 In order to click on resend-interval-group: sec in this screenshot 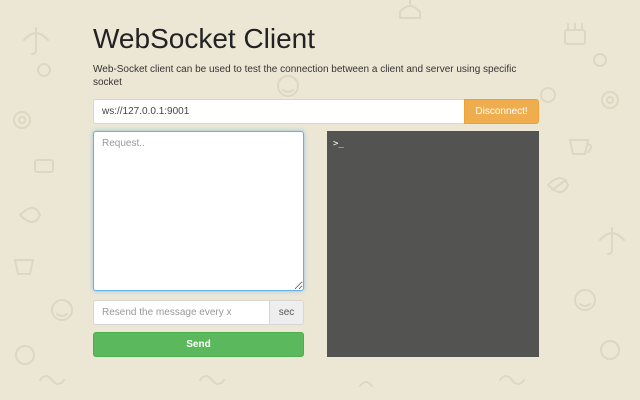, I will do `click(198, 312)`.